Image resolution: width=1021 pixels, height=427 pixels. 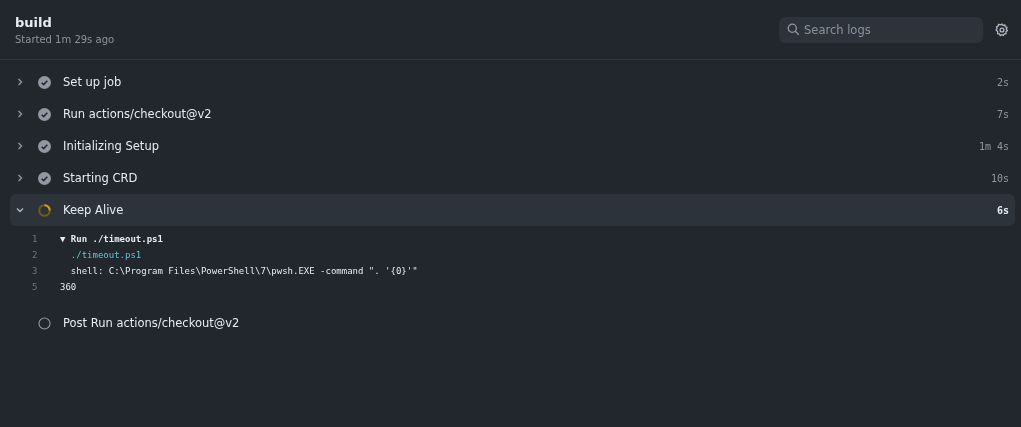 I want to click on in-progress-icon, so click(x=44, y=210).